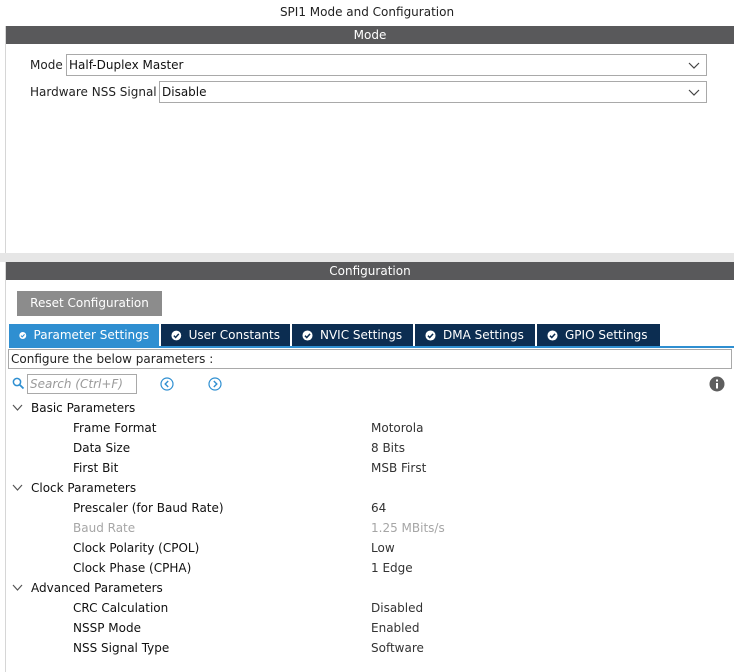 The width and height of the screenshot is (734, 672). Describe the element at coordinates (433, 92) in the screenshot. I see `nss-select: Disable` at that location.